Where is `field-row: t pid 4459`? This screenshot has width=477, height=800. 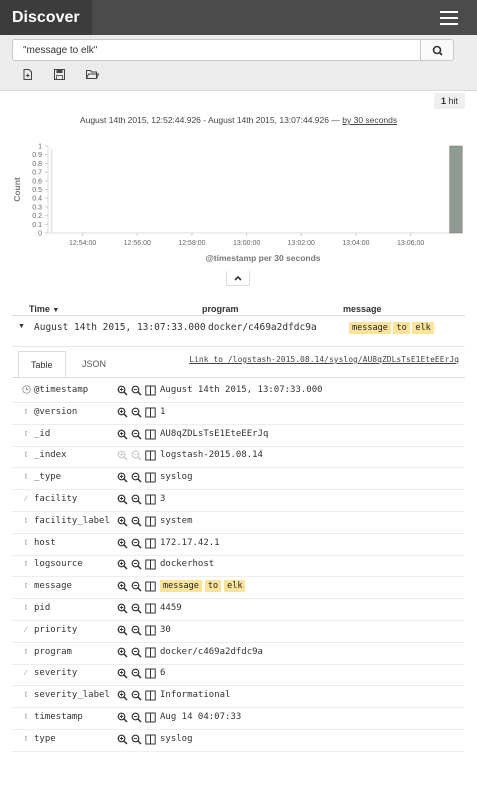
field-row: t pid 4459 is located at coordinates (238, 609).